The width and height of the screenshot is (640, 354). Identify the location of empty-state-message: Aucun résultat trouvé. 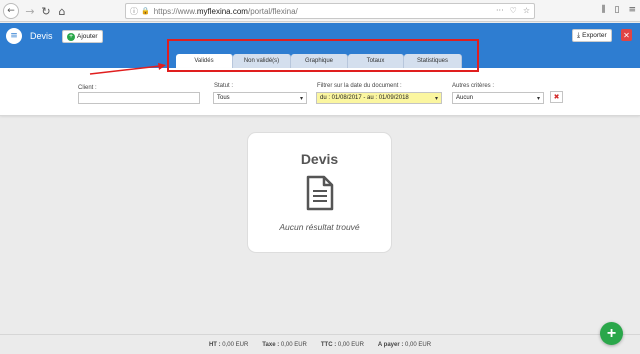
(319, 227).